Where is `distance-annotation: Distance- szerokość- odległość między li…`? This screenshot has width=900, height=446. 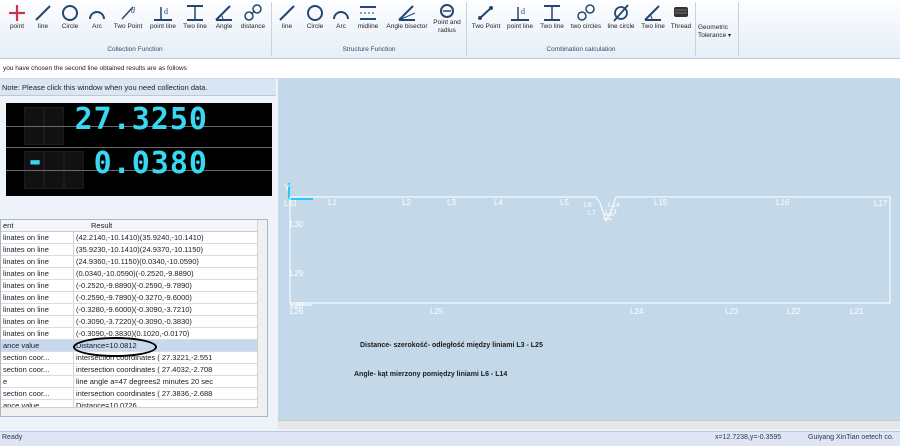 distance-annotation: Distance- szerokość- odległość między li… is located at coordinates (451, 345).